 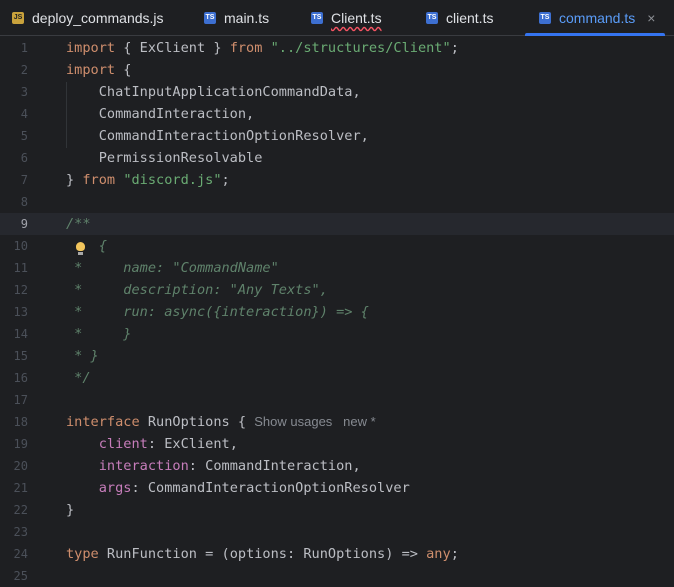 I want to click on property: client, so click(x=123, y=444).